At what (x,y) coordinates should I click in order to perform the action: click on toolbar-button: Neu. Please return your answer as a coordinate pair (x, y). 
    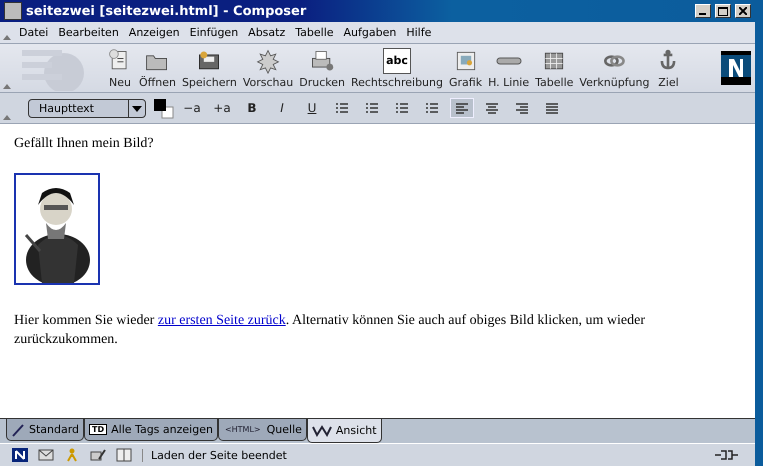
    Looking at the image, I should click on (120, 68).